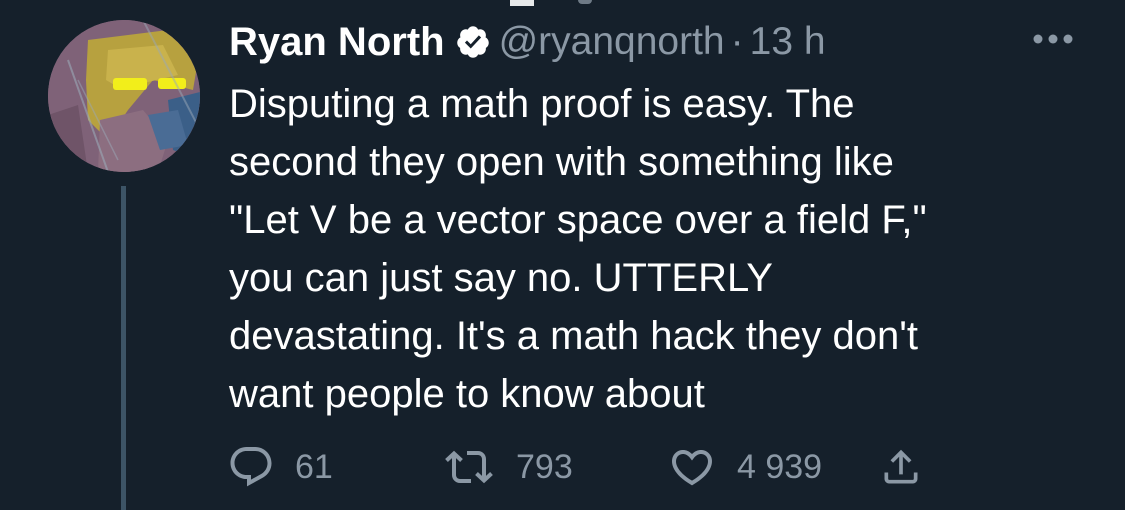 Image resolution: width=1125 pixels, height=510 pixels. What do you see at coordinates (544, 466) in the screenshot?
I see `retweet-count: 793` at bounding box center [544, 466].